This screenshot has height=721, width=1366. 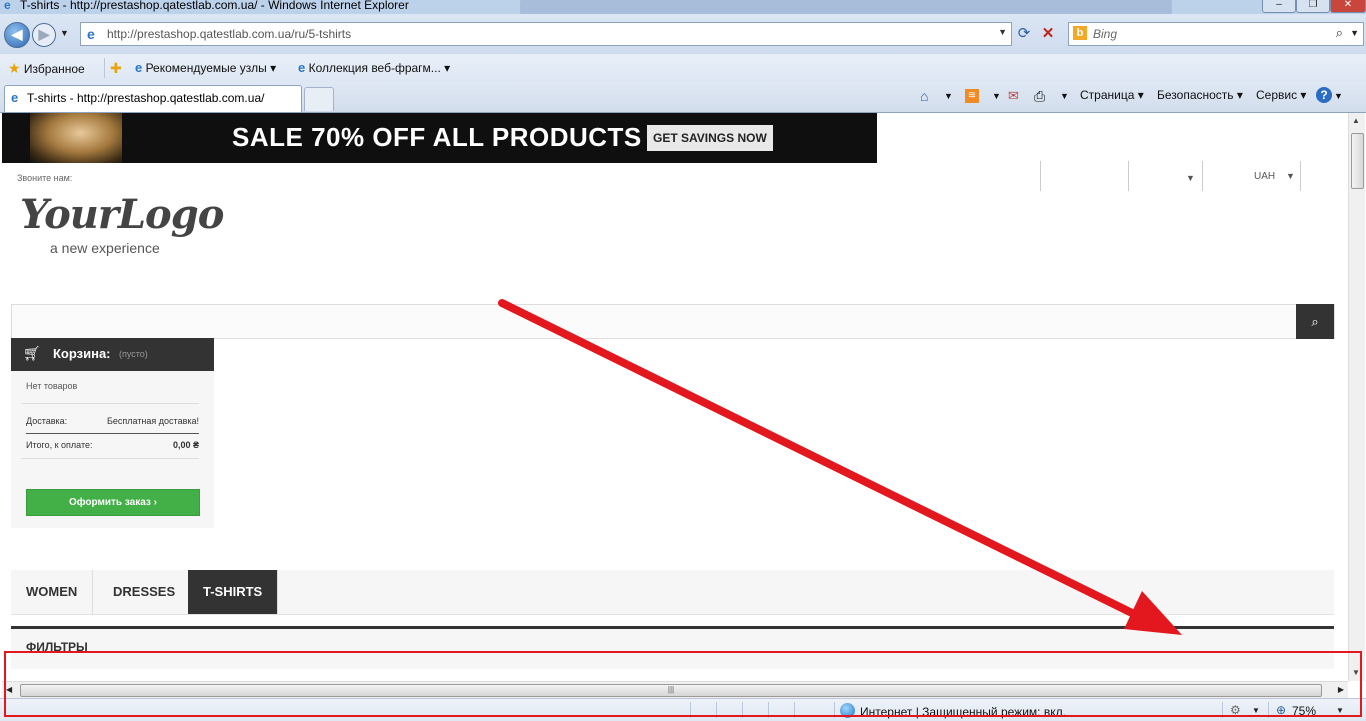 I want to click on background-tab-ghost, so click(x=1078, y=7).